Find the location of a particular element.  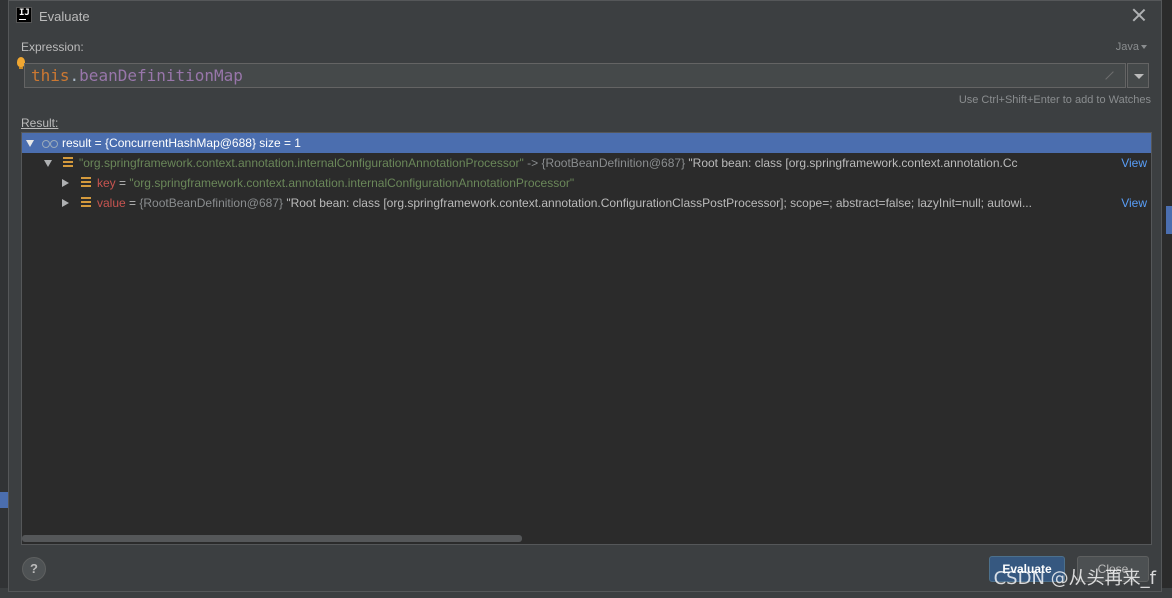

expression-text: this.beanDefinitionMap is located at coordinates (137, 76).